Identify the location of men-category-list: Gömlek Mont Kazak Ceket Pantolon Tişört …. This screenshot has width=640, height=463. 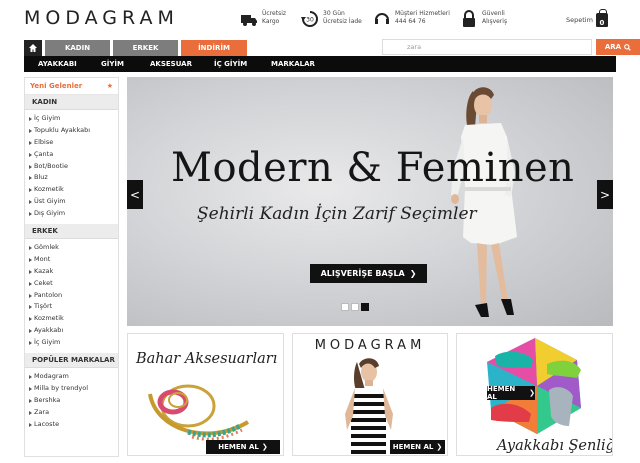
(71, 296).